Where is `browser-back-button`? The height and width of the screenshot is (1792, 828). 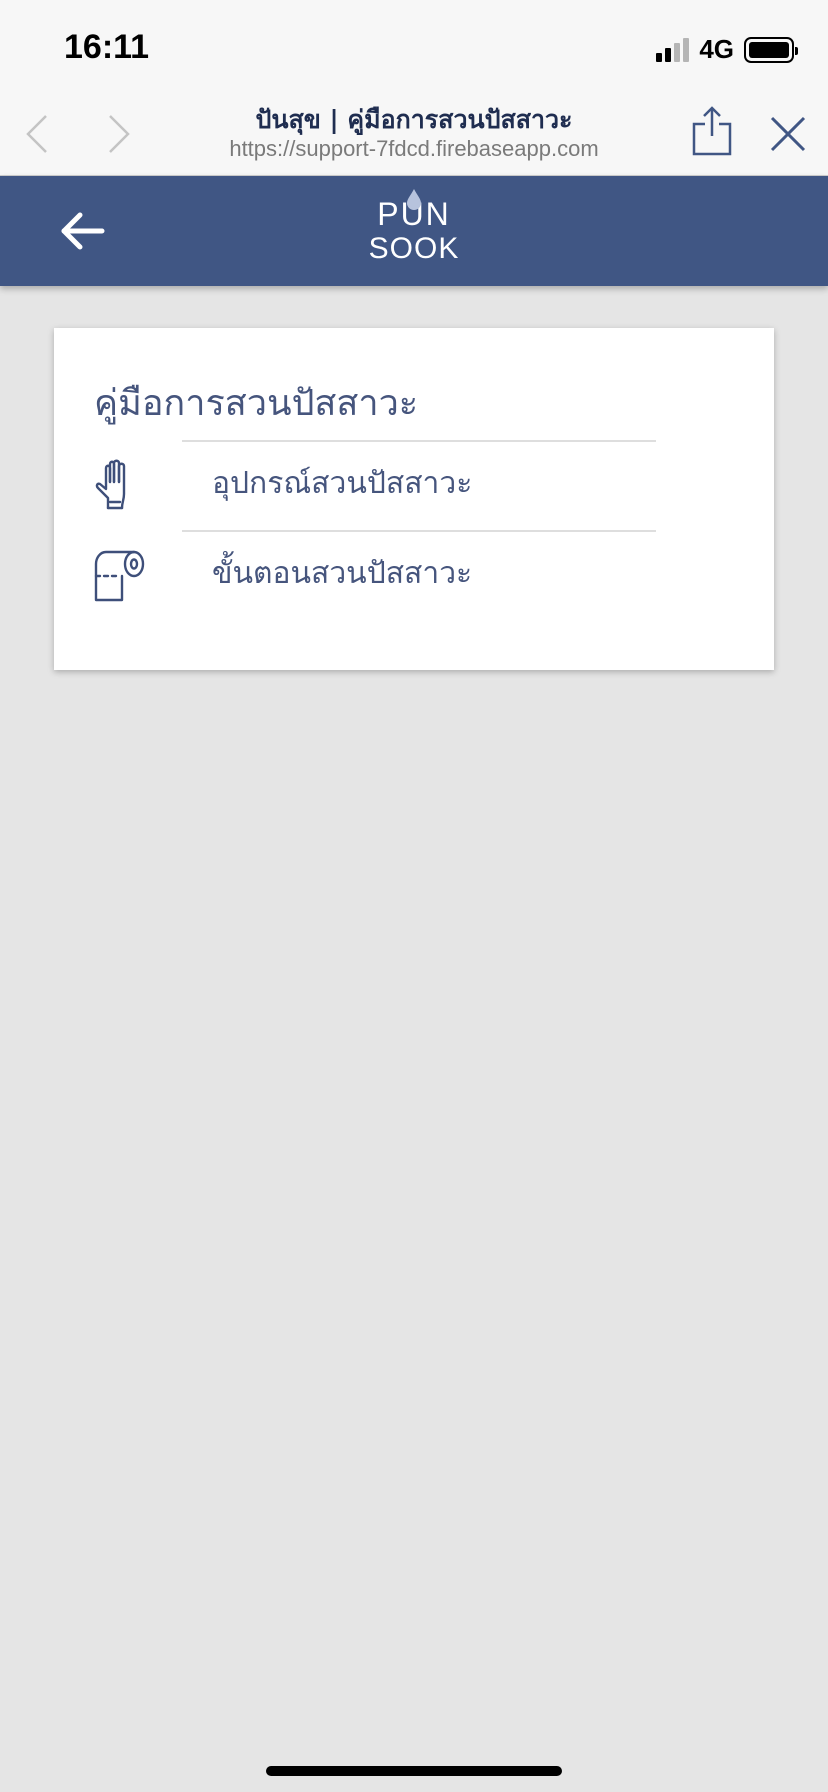 browser-back-button is located at coordinates (38, 134).